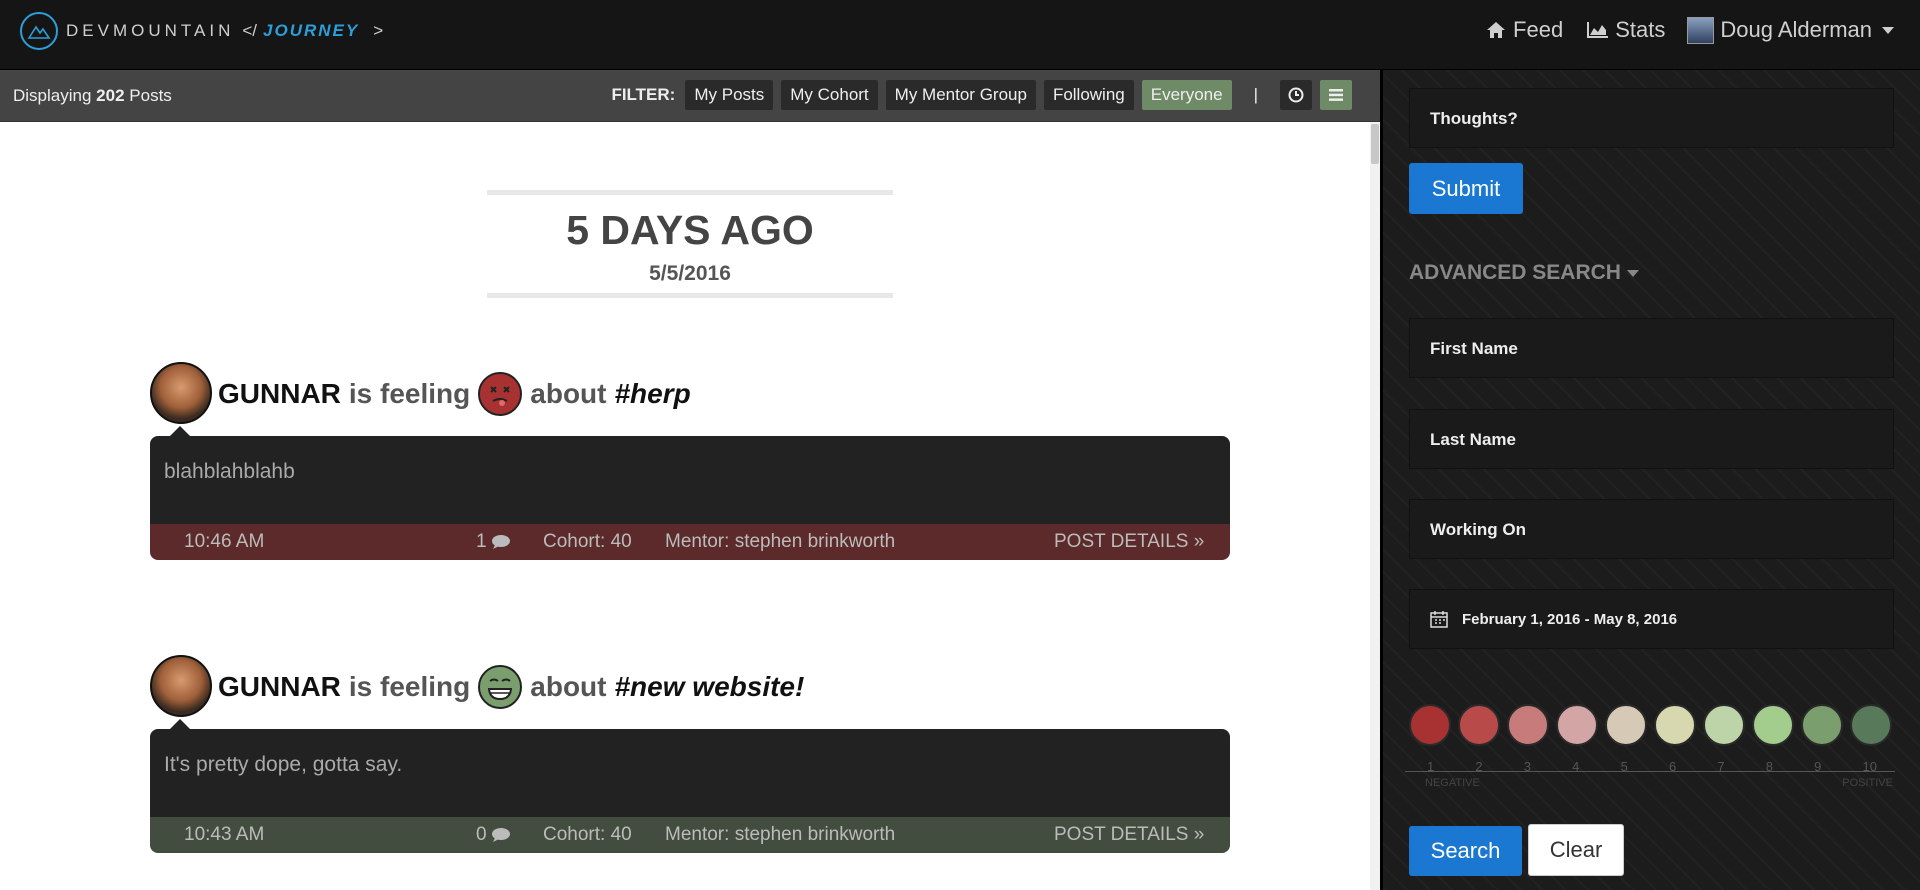 The height and width of the screenshot is (890, 1920). What do you see at coordinates (587, 834) in the screenshot?
I see `post-cohort: Cohort: 40` at bounding box center [587, 834].